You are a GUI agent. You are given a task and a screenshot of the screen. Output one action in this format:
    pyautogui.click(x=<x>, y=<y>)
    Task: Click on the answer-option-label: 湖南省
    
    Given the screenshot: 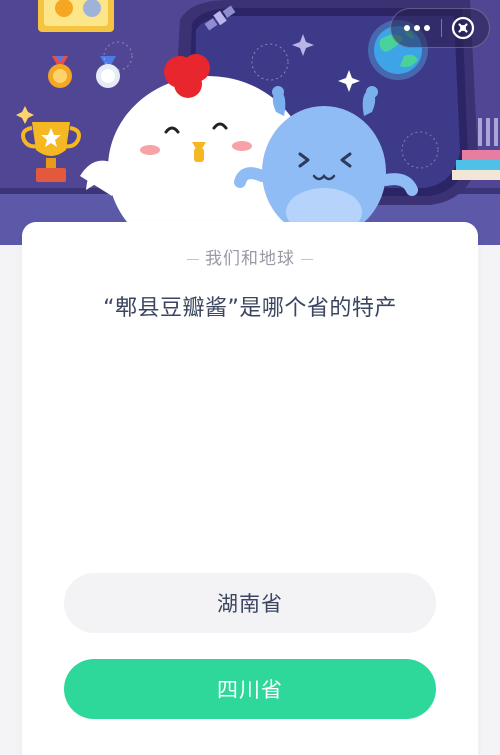 What is the action you would take?
    pyautogui.click(x=250, y=604)
    